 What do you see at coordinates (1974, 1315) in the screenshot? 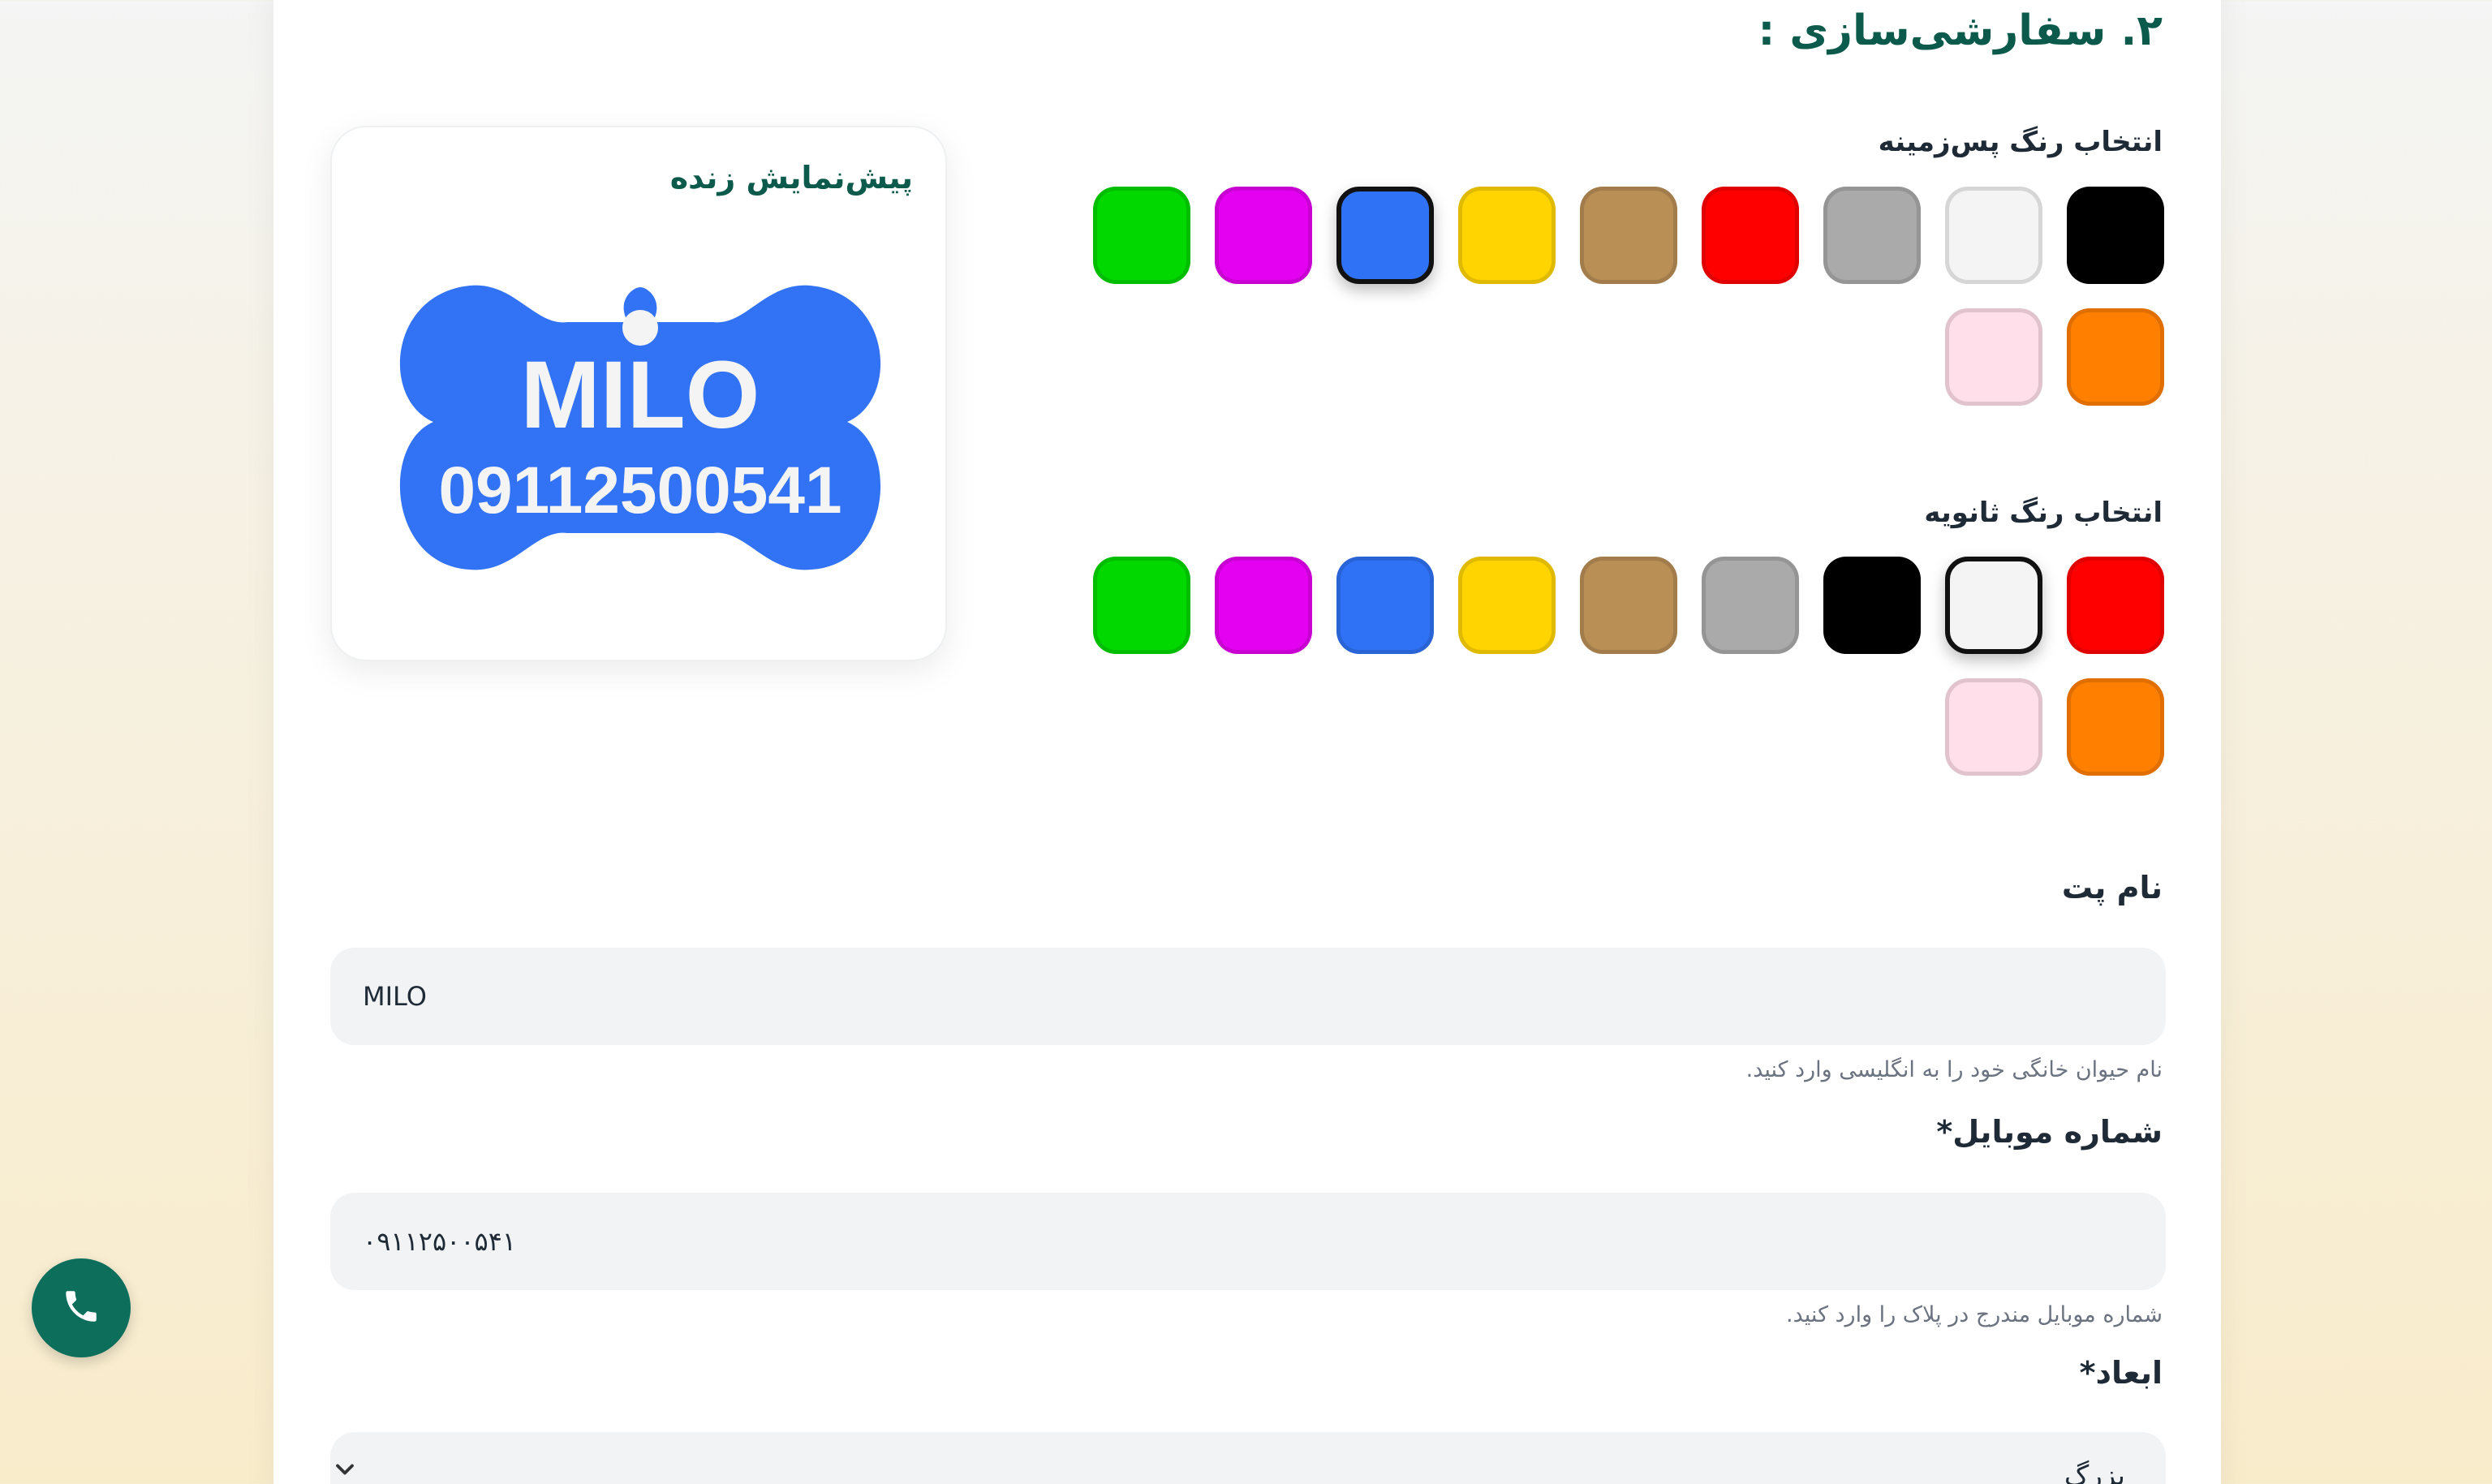
I see `mobile-hint: شماره موبایل مندرج در پلاک را وارد کنید.` at bounding box center [1974, 1315].